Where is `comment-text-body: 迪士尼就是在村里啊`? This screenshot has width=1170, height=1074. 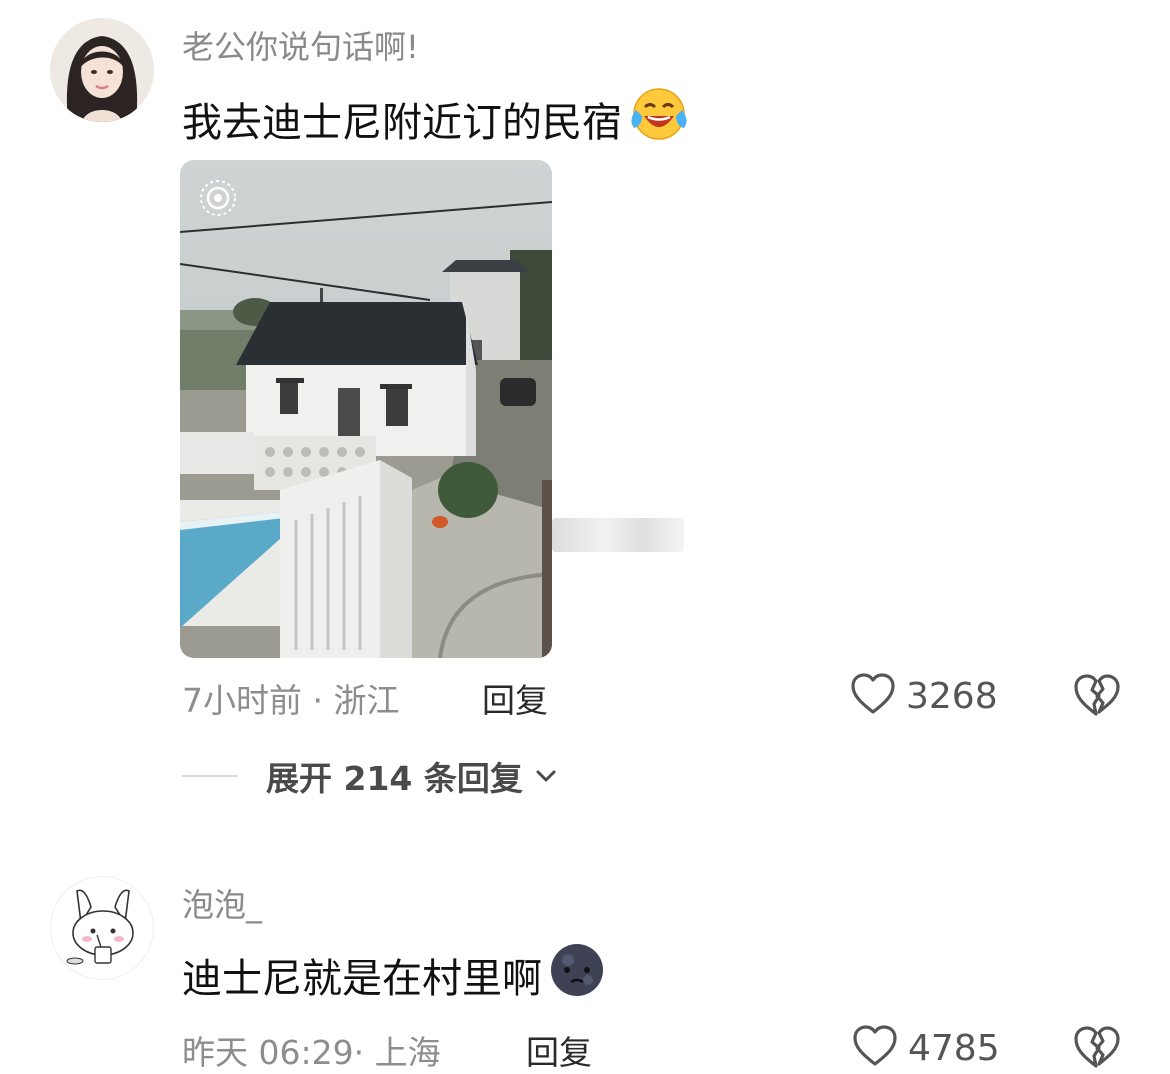 comment-text-body: 迪士尼就是在村里啊 is located at coordinates (362, 979).